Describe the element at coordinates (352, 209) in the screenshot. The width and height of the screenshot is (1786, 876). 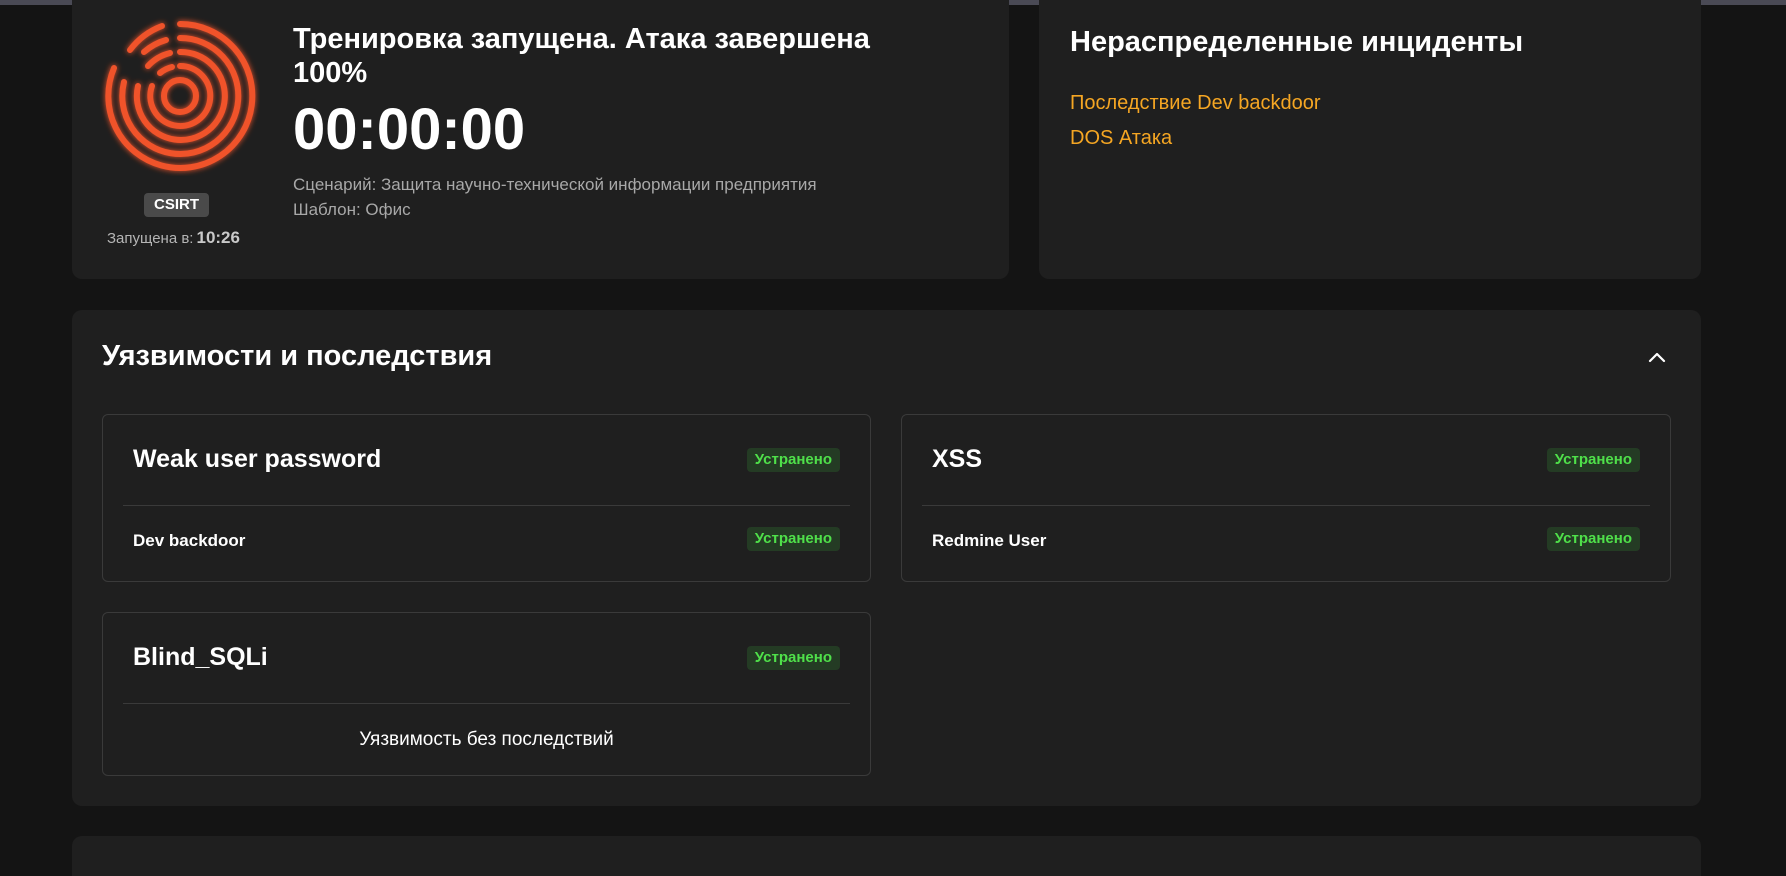
I see `template-text: Шаблон: Офис` at that location.